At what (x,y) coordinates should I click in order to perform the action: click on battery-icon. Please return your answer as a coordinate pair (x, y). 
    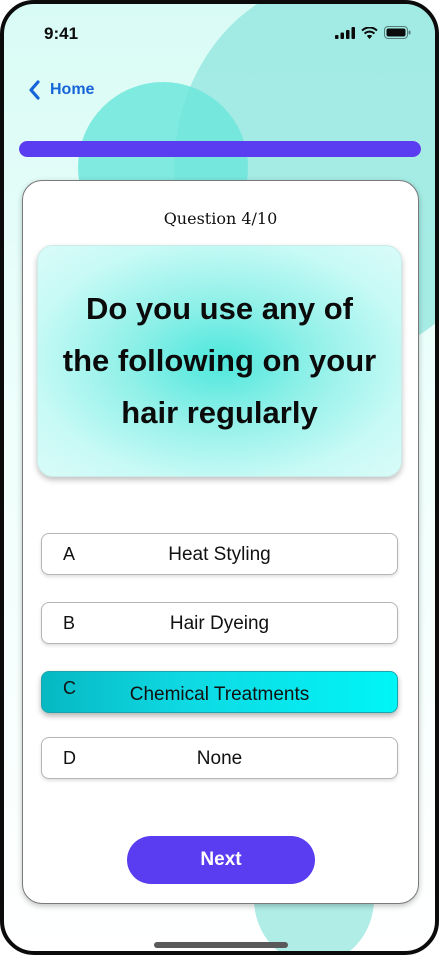
    Looking at the image, I should click on (397, 32).